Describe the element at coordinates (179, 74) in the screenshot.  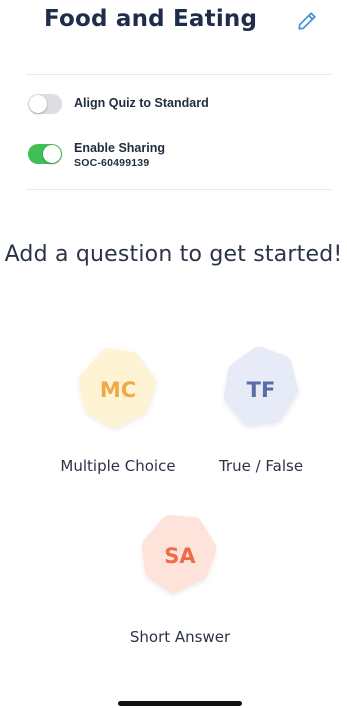
I see `divider-top` at that location.